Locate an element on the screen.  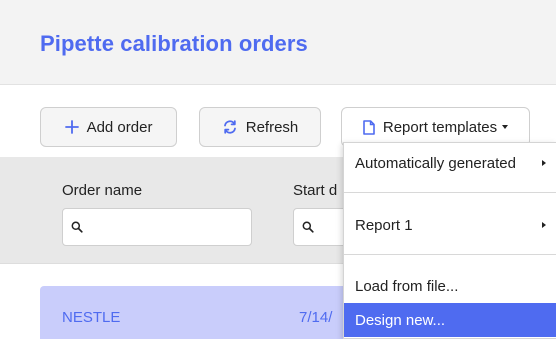
refresh-icon is located at coordinates (230, 127).